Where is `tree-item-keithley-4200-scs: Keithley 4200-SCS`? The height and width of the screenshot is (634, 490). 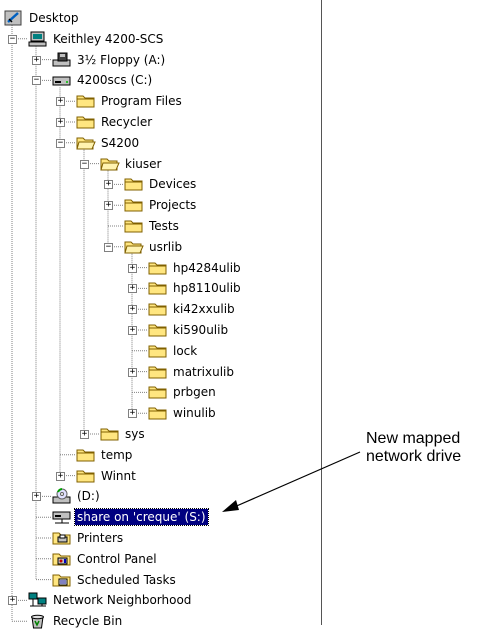
tree-item-keithley-4200-scs: Keithley 4200-SCS is located at coordinates (96, 39).